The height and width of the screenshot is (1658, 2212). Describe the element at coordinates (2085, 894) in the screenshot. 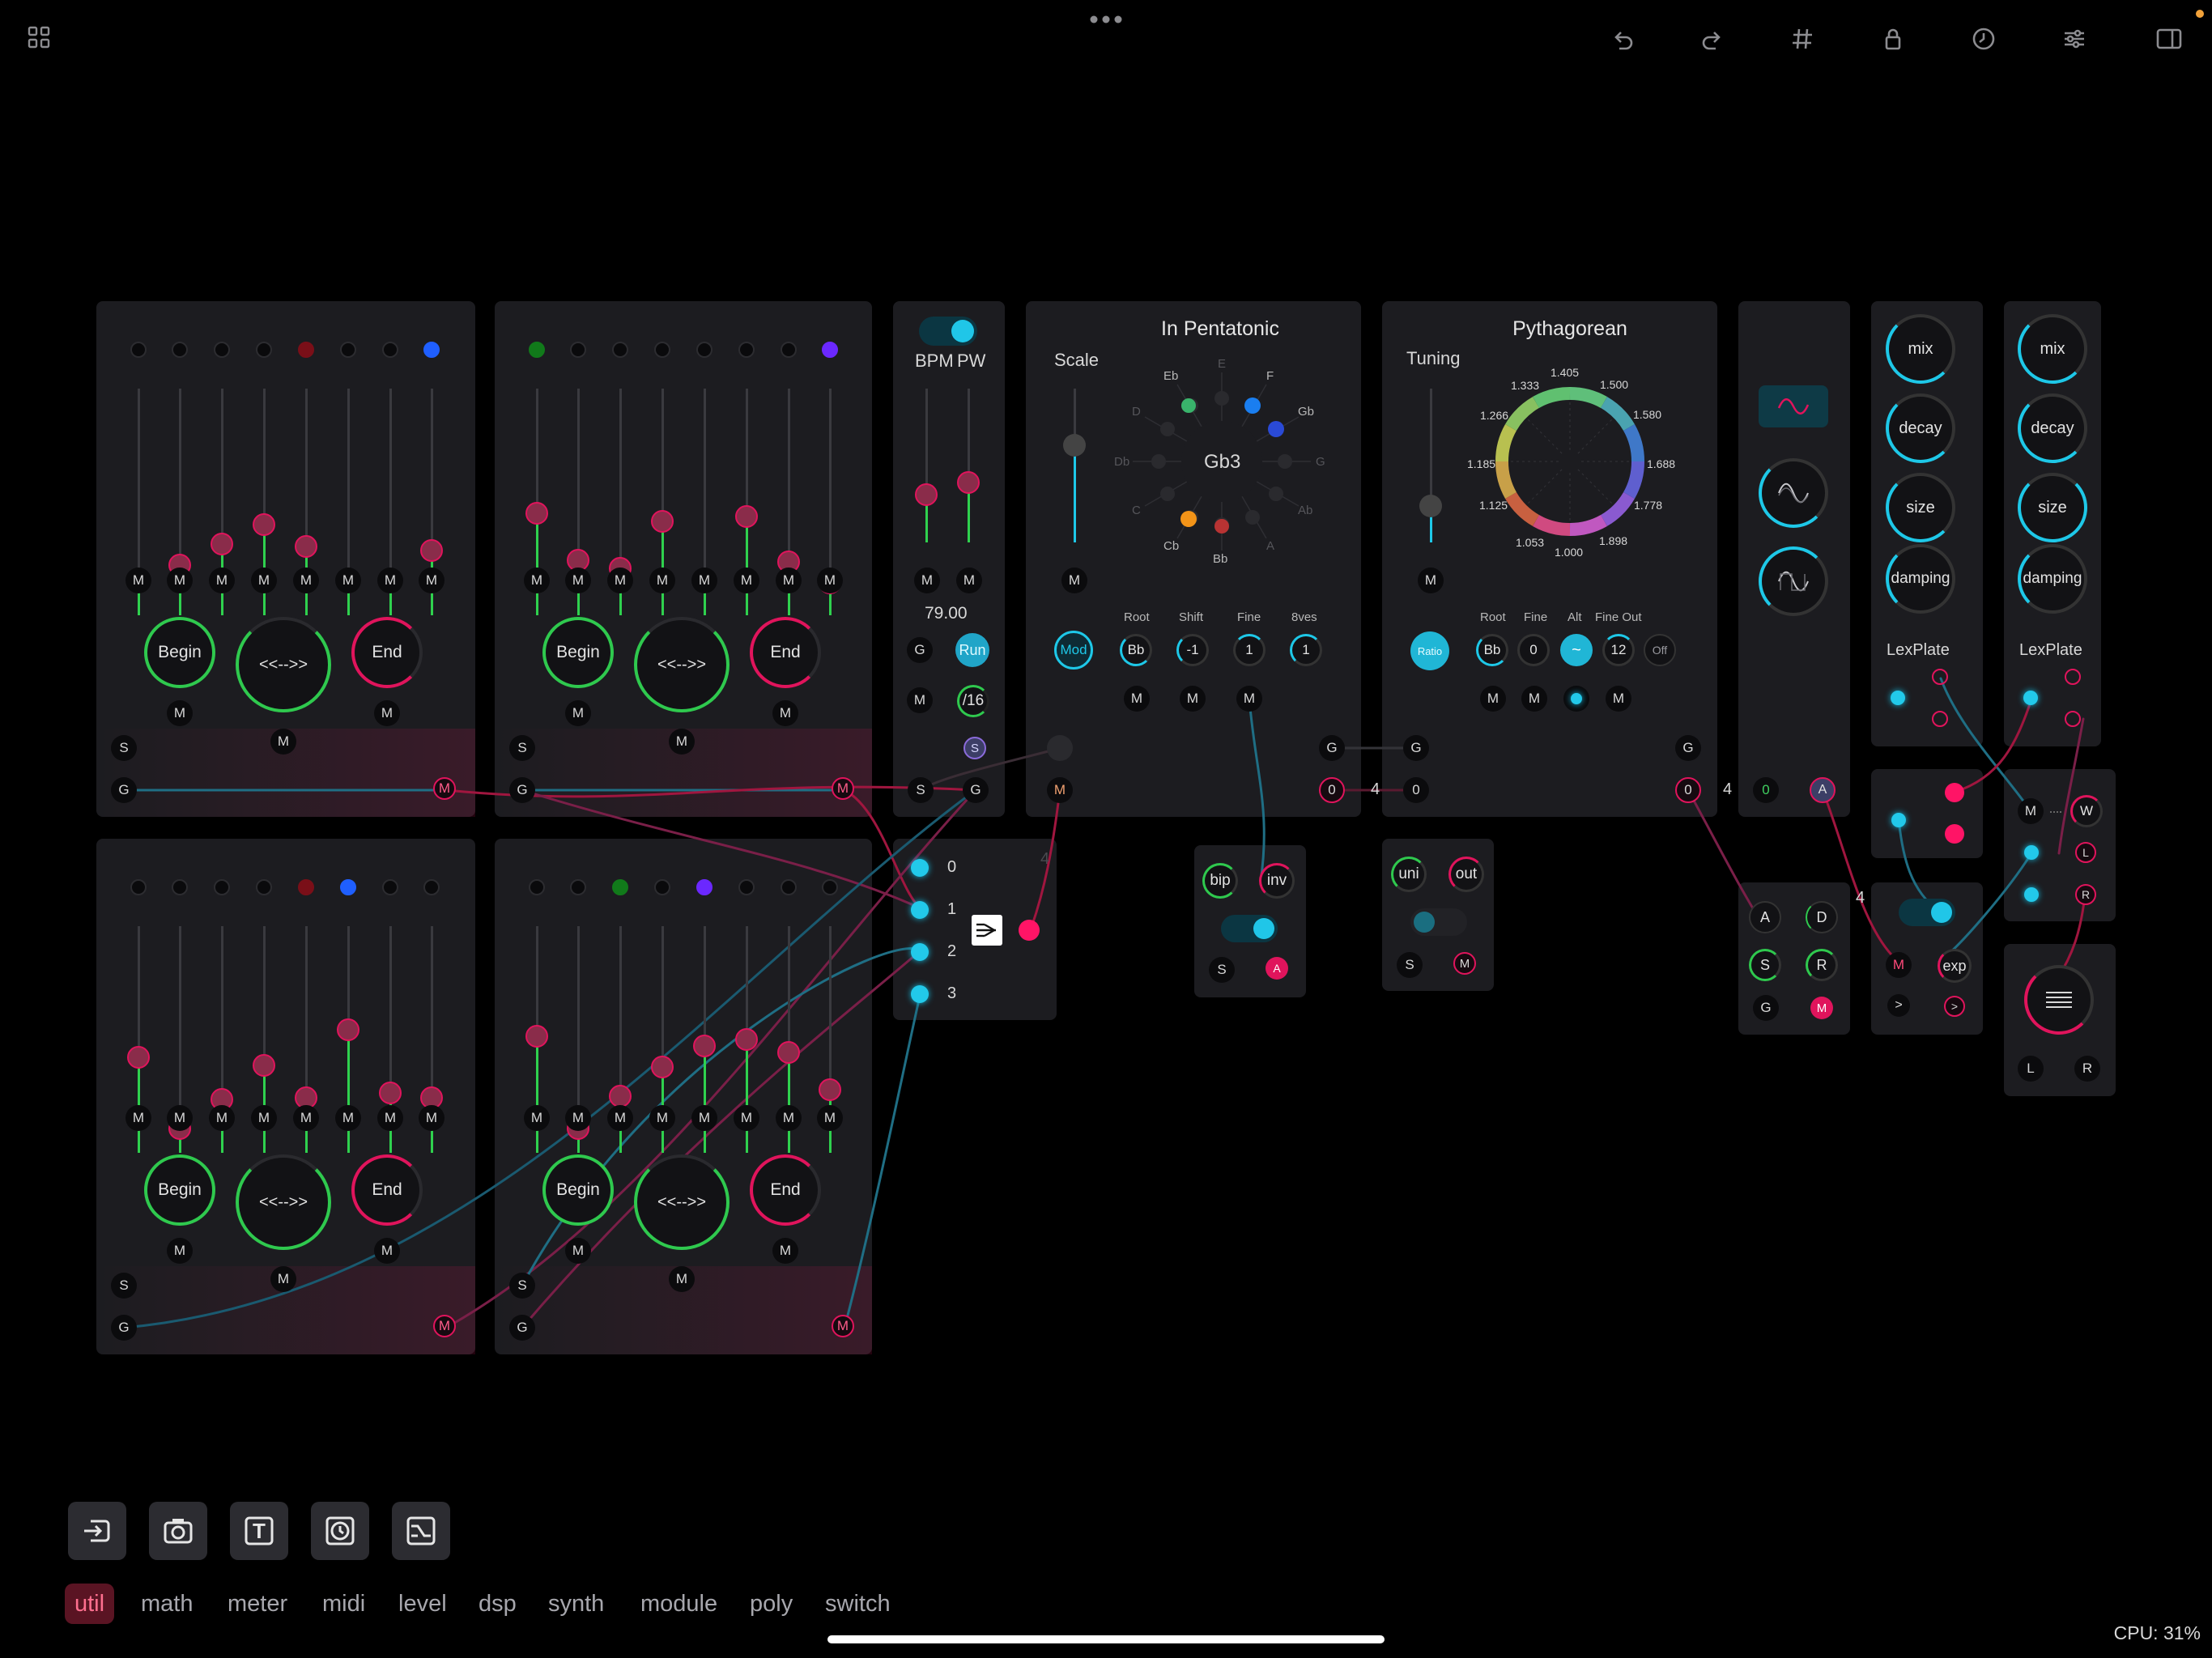

I see `out-r-port: R` at that location.